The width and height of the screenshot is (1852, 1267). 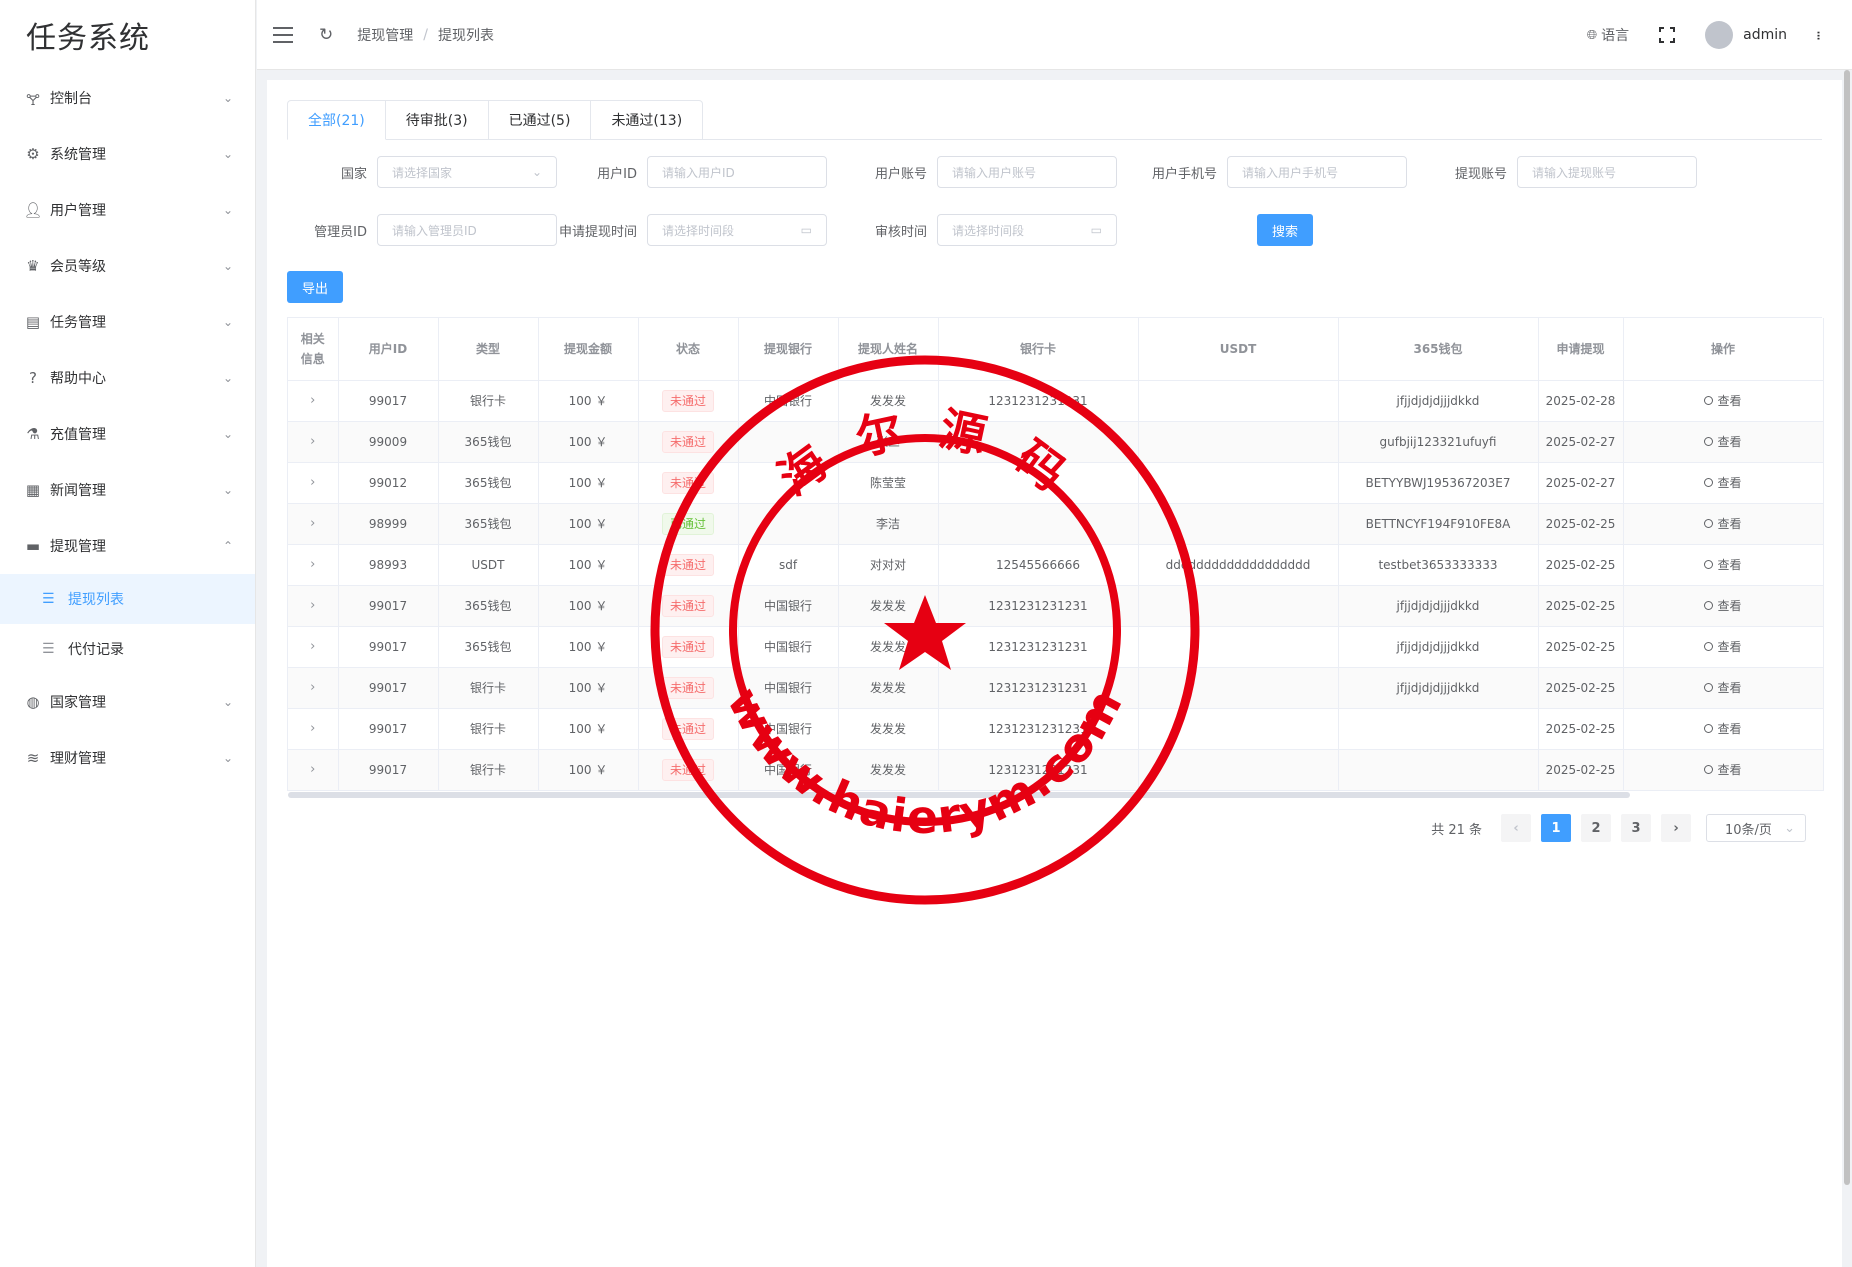 I want to click on page-number-button: 3, so click(x=1636, y=828).